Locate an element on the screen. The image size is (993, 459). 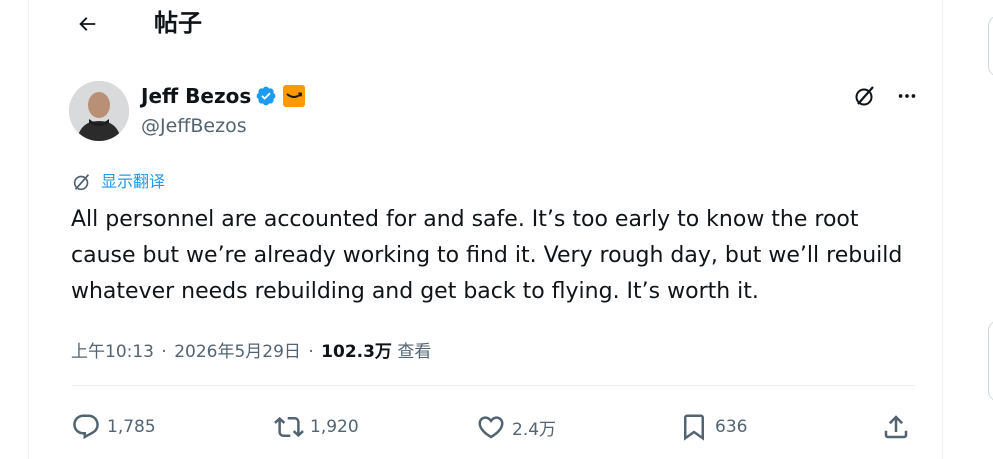
tweet-time: 上午10:13 is located at coordinates (112, 352).